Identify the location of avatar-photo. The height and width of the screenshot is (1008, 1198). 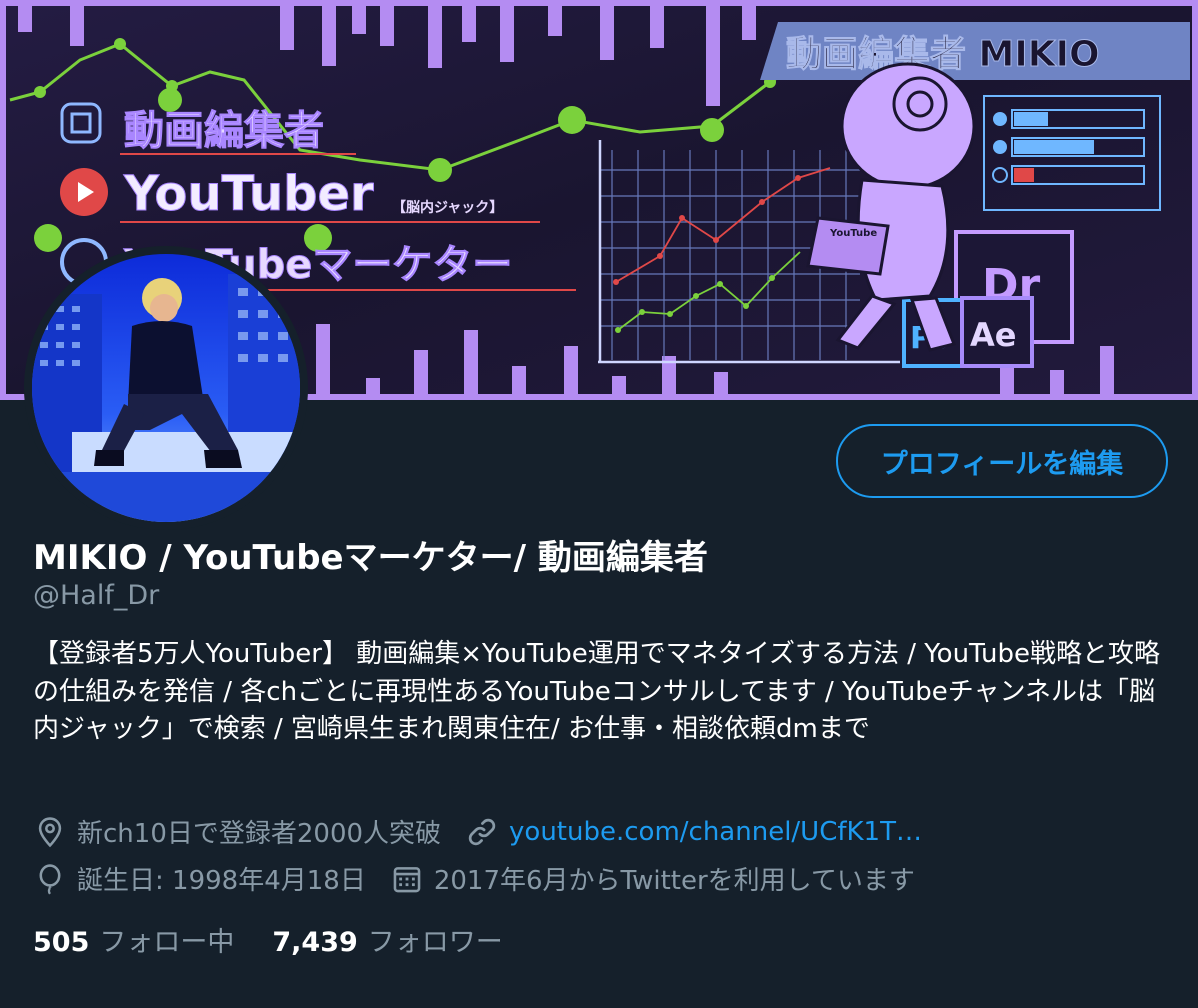
(166, 388).